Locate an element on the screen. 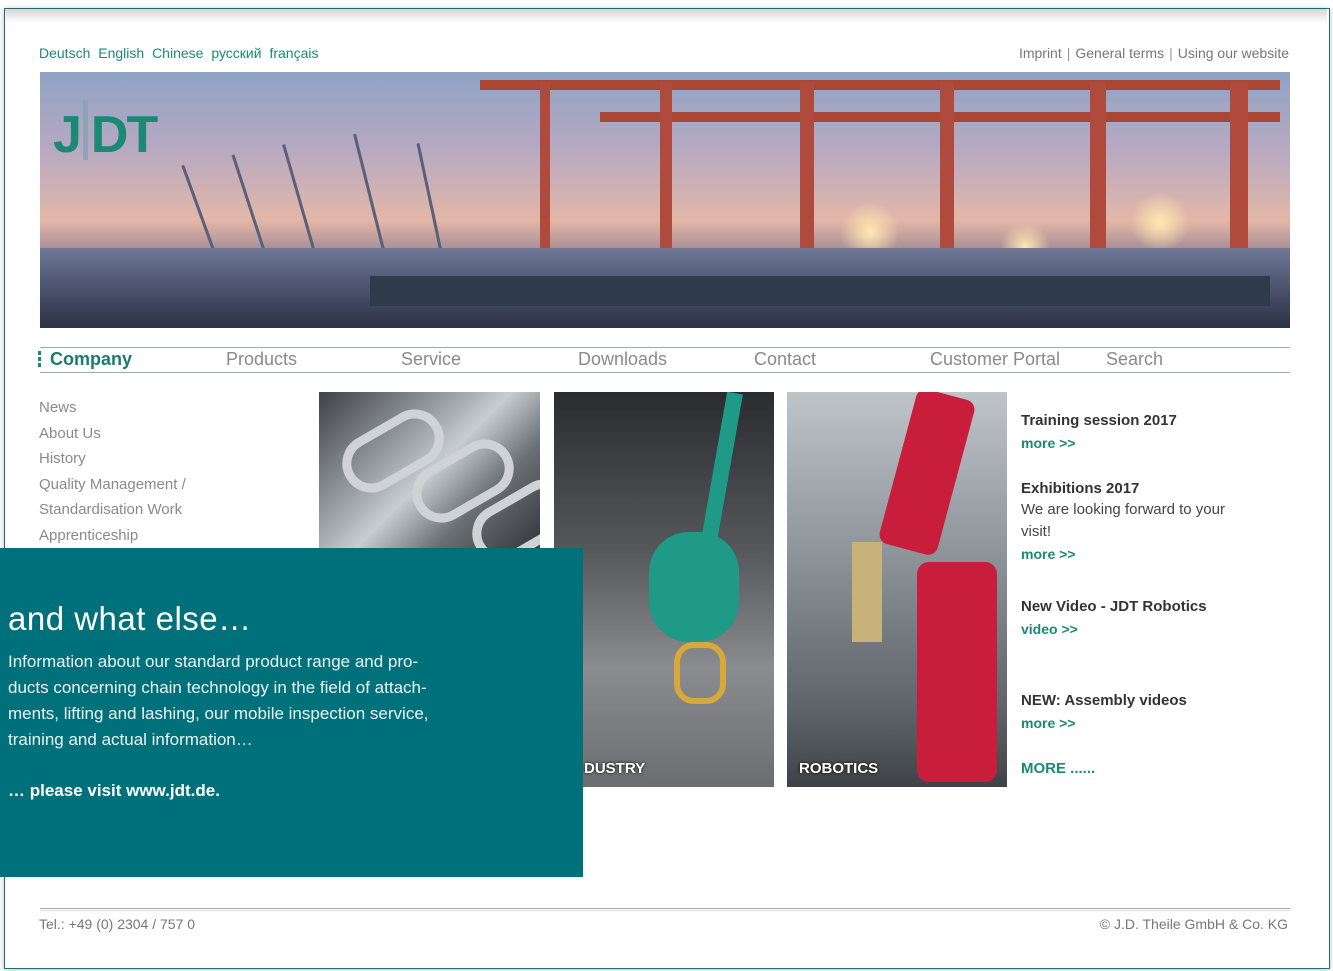 Image resolution: width=1333 pixels, height=971 pixels. nav-search: Search is located at coordinates (1134, 360).